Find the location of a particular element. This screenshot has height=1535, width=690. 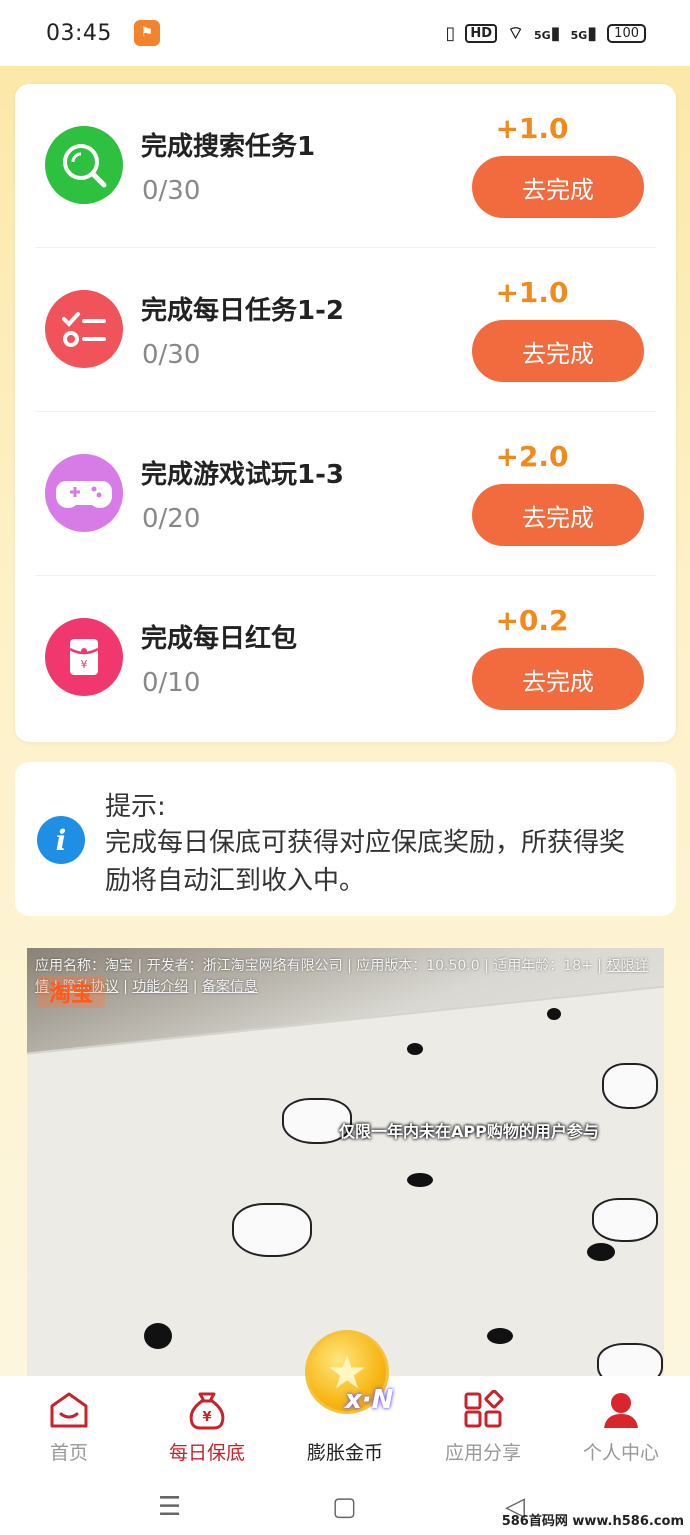

task-title: 完成每日红包 is located at coordinates (219, 639).